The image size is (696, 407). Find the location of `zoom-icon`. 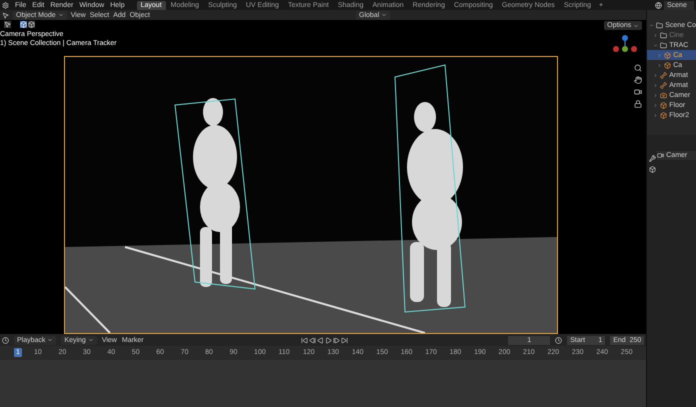

zoom-icon is located at coordinates (638, 68).